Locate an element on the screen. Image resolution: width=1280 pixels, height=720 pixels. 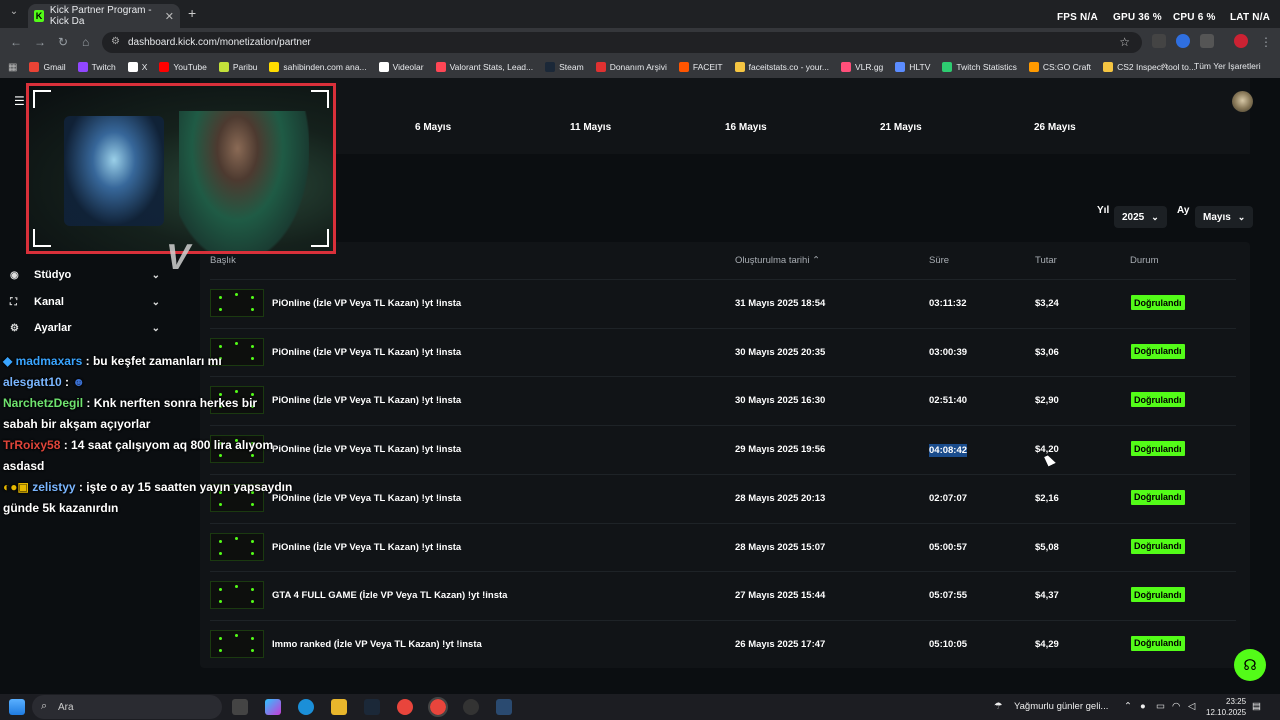
bookmark-item: Steam is located at coordinates (564, 67).